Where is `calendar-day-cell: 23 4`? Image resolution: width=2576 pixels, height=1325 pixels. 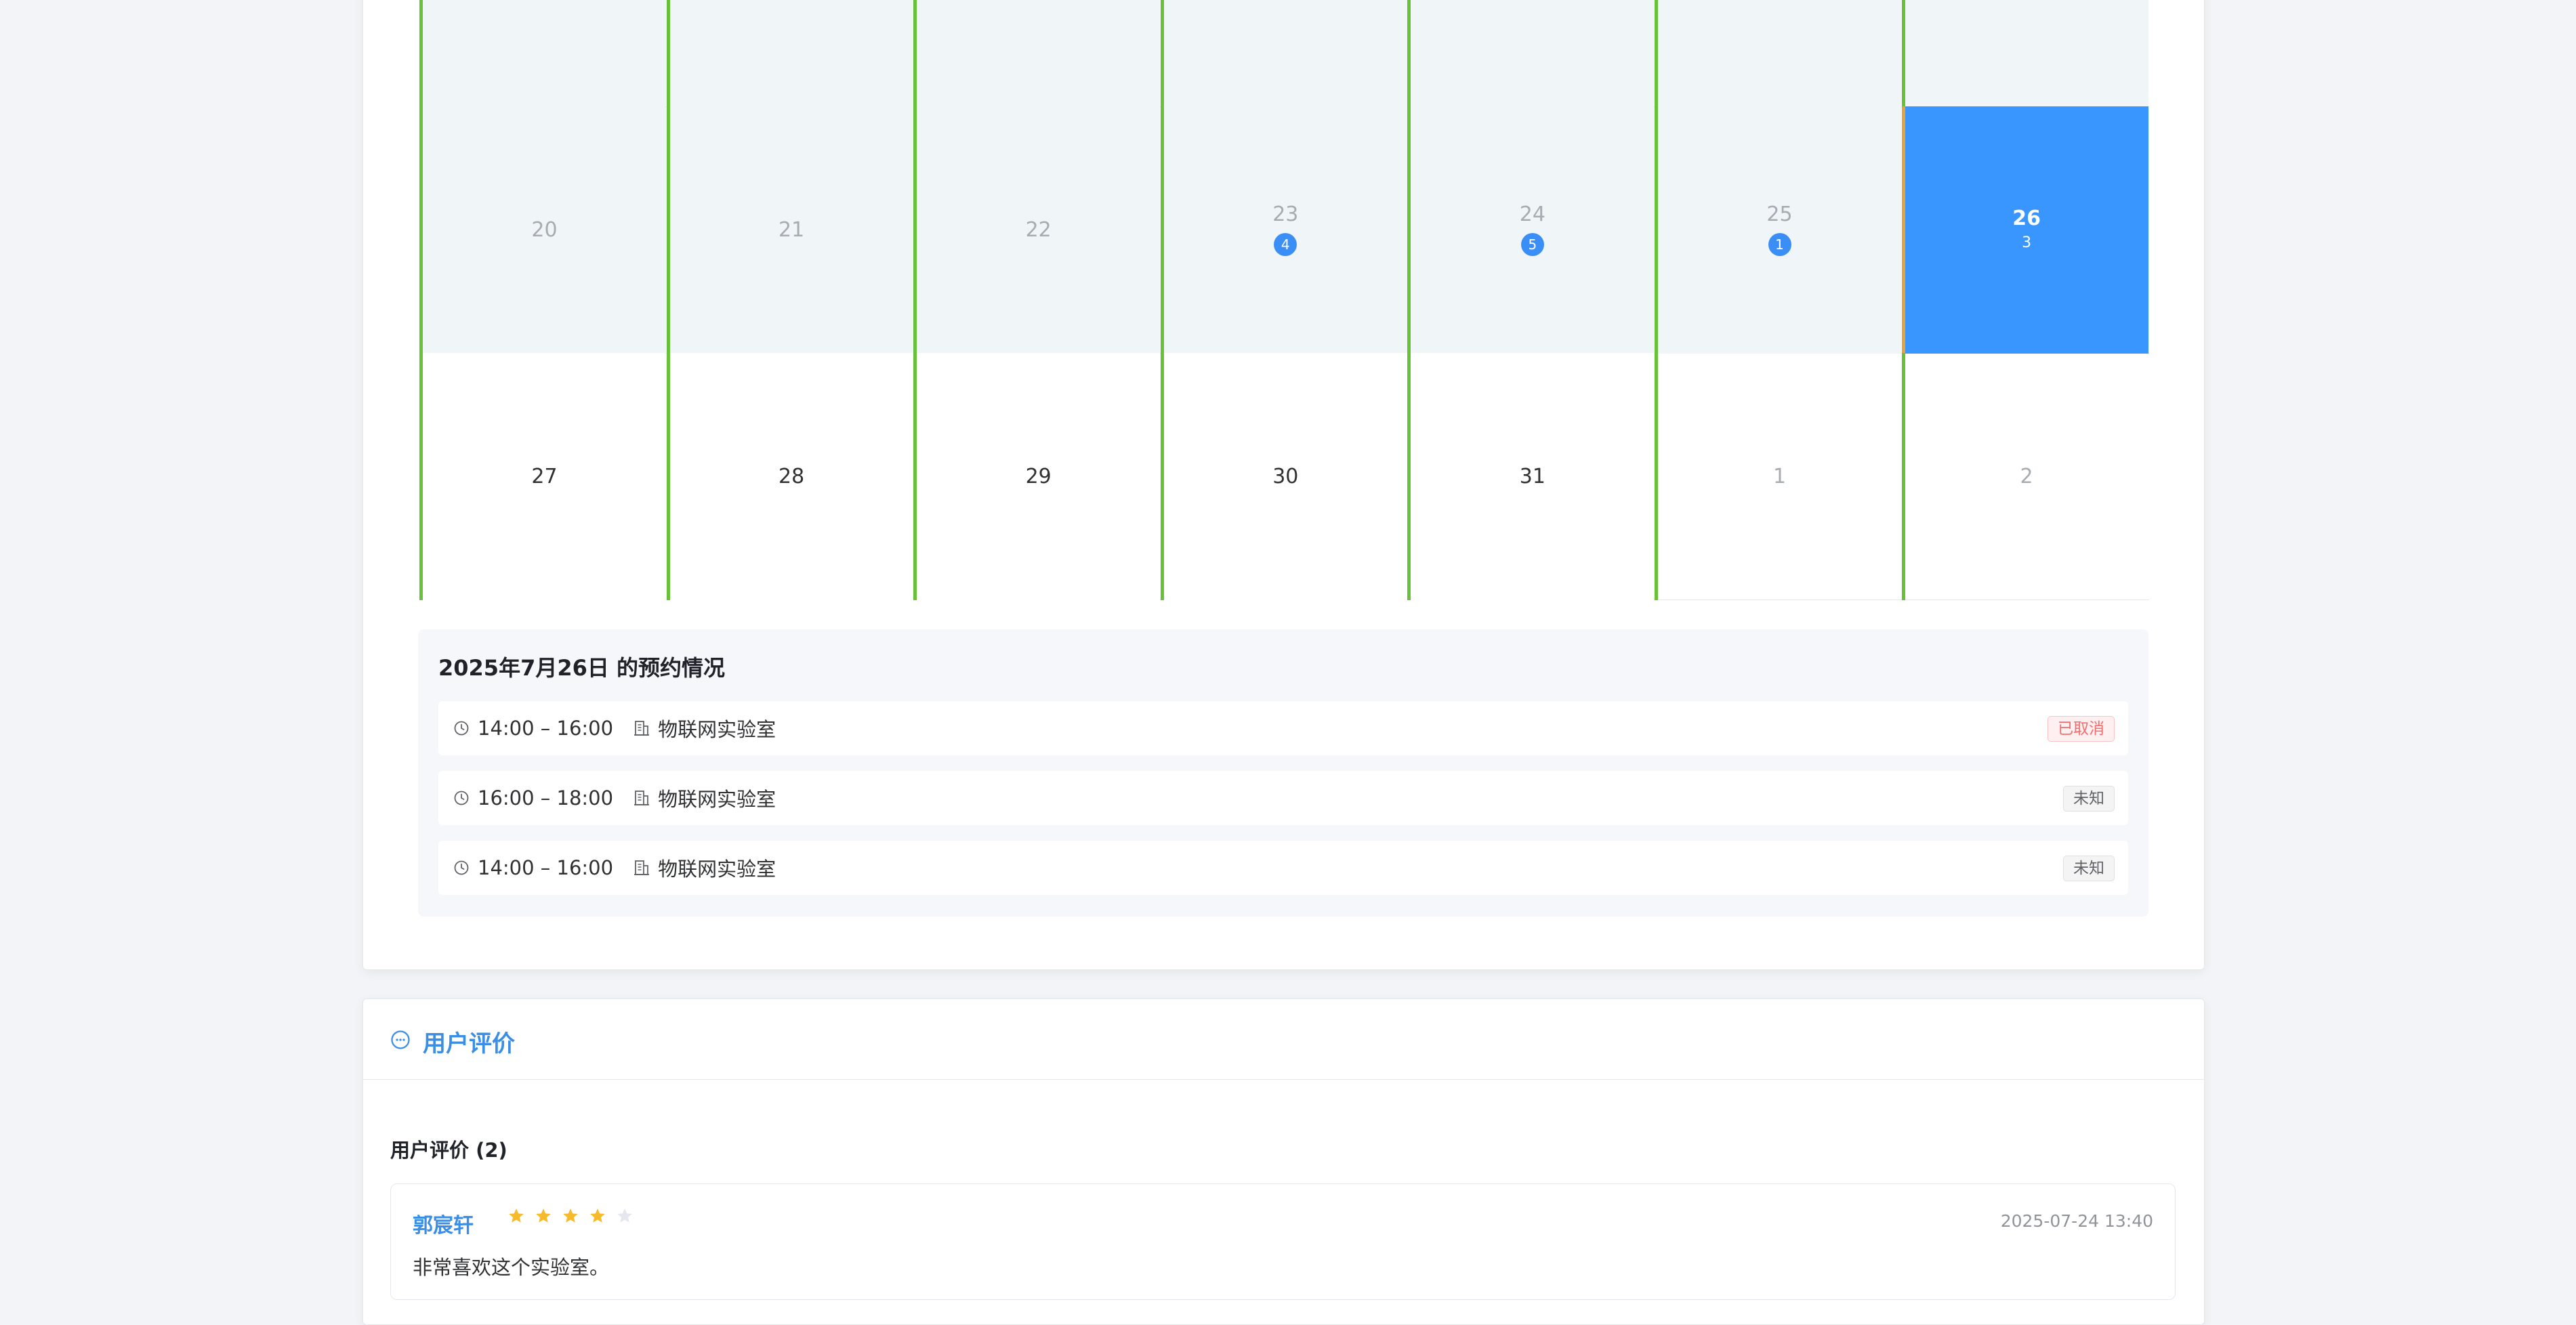 calendar-day-cell: 23 4 is located at coordinates (1283, 230).